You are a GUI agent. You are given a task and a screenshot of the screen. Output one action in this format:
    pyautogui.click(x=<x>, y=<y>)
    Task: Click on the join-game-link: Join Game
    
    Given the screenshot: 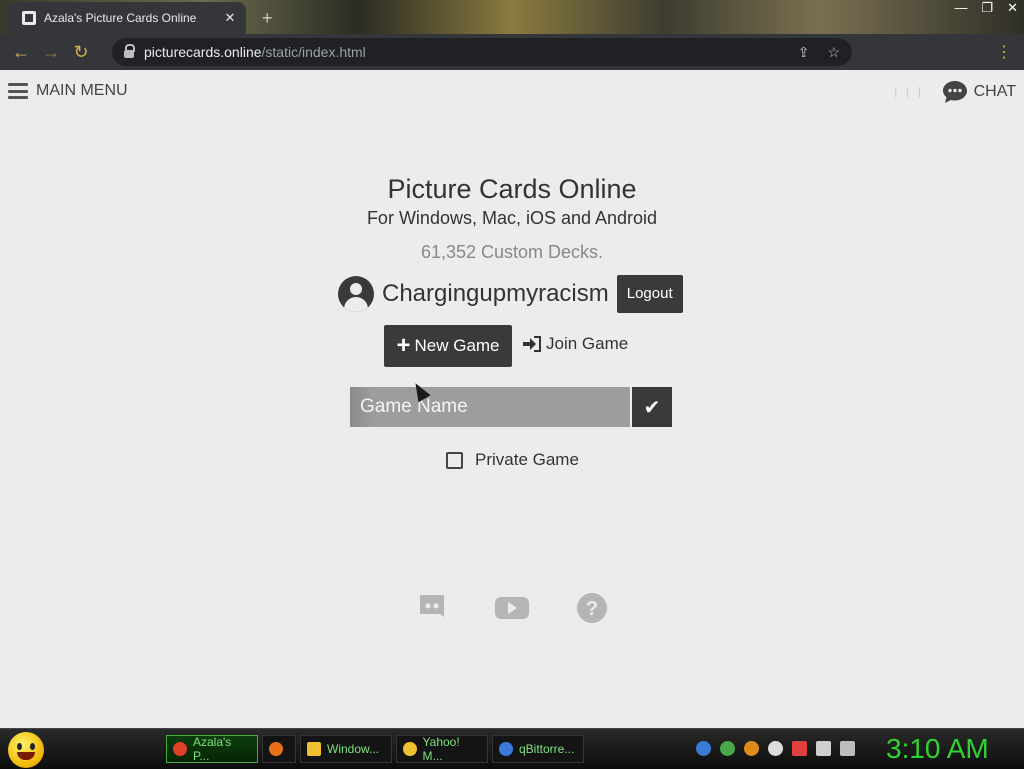 What is the action you would take?
    pyautogui.click(x=575, y=344)
    